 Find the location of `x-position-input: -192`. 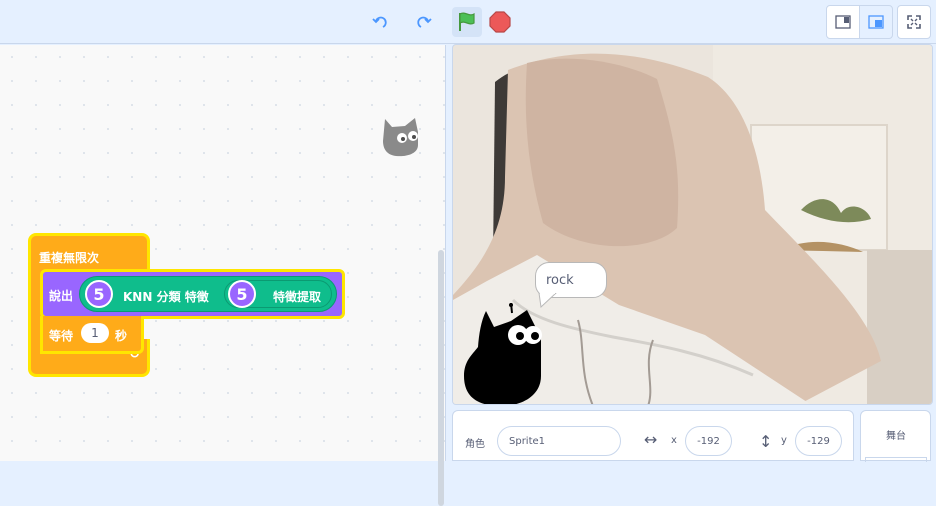

x-position-input: -192 is located at coordinates (708, 441).